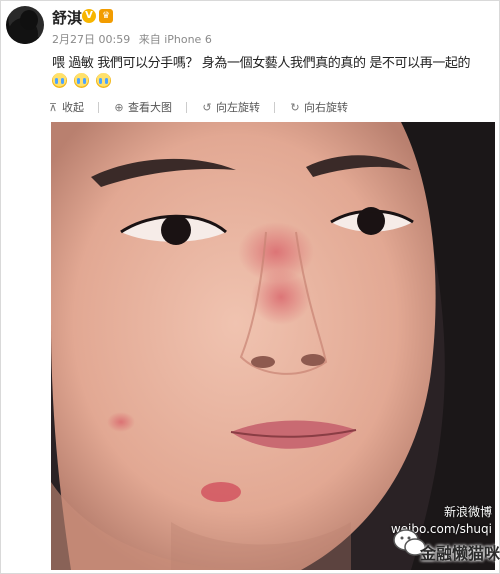 The image size is (500, 574). I want to click on post-text: 喂 過敏 我們可以分手嗎？ 身為一個女藝人我們真的真的 是不可以再一起的, so click(261, 63).